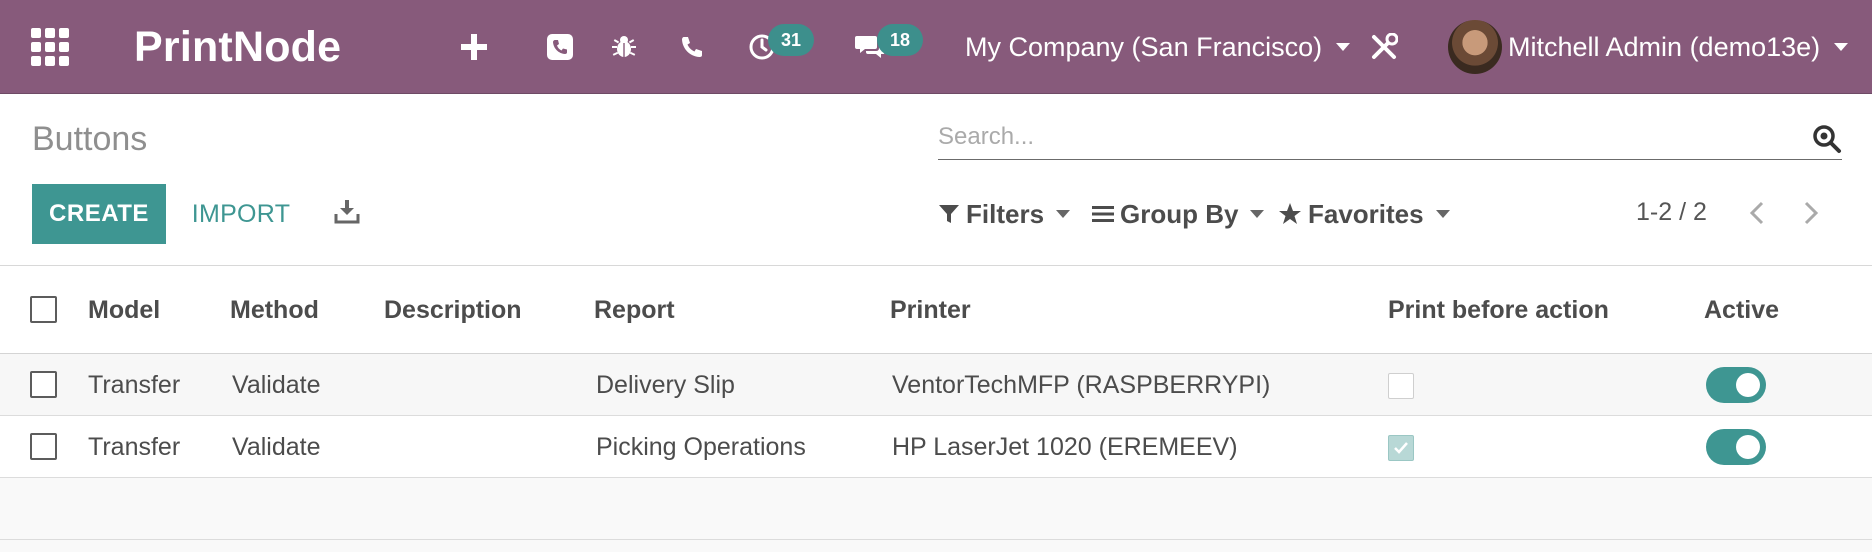 This screenshot has height=552, width=1872. Describe the element at coordinates (1498, 310) in the screenshot. I see `column-header-print-before-action: Print before action` at that location.